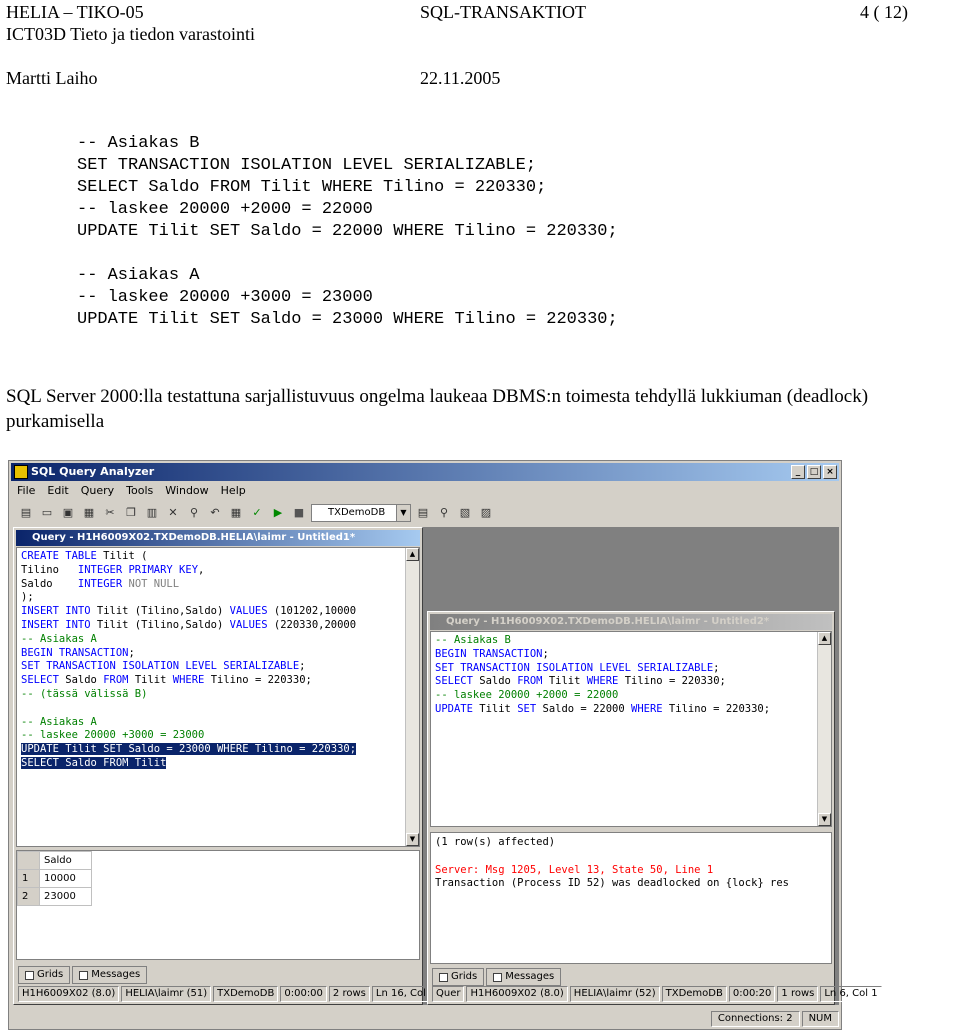 Image resolution: width=960 pixels, height=1035 pixels. I want to click on table-row: 1 10000, so click(54, 878).